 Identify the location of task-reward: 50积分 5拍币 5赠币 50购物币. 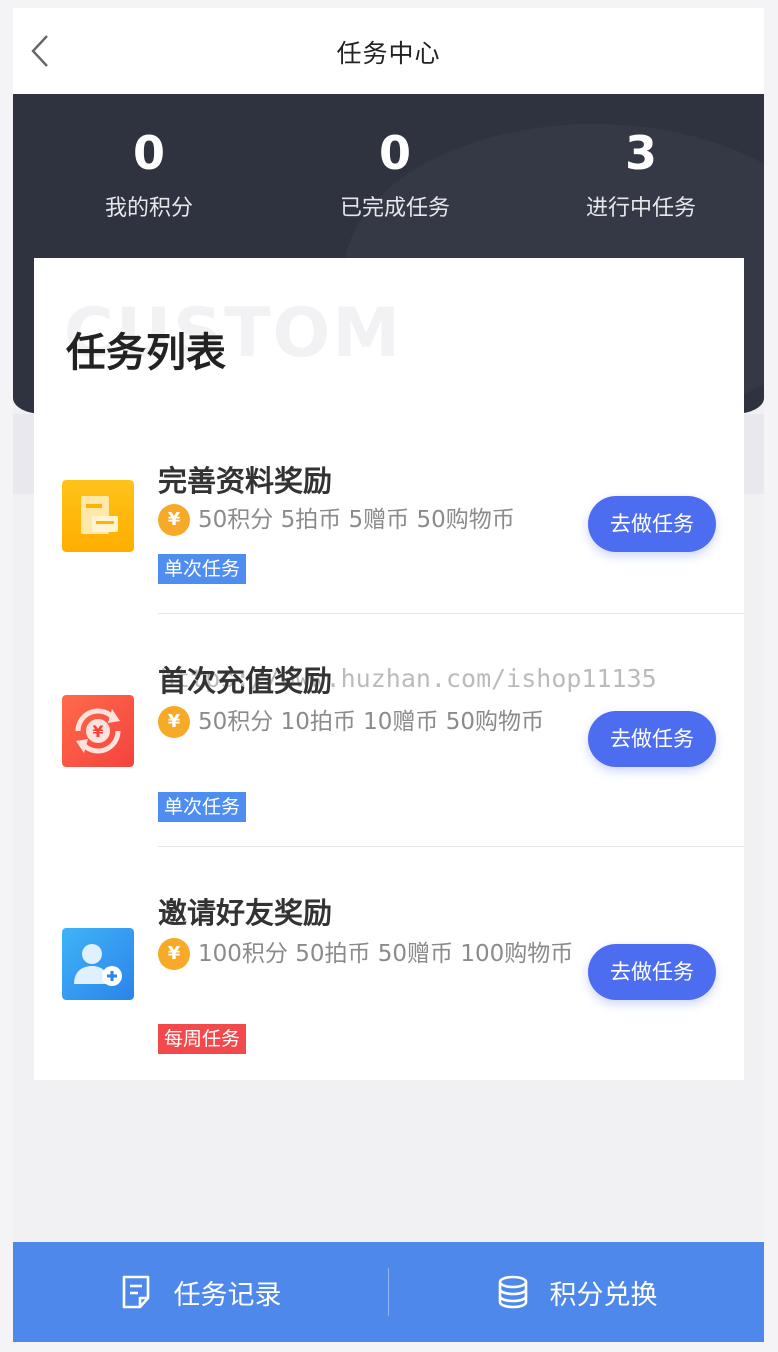
(356, 520).